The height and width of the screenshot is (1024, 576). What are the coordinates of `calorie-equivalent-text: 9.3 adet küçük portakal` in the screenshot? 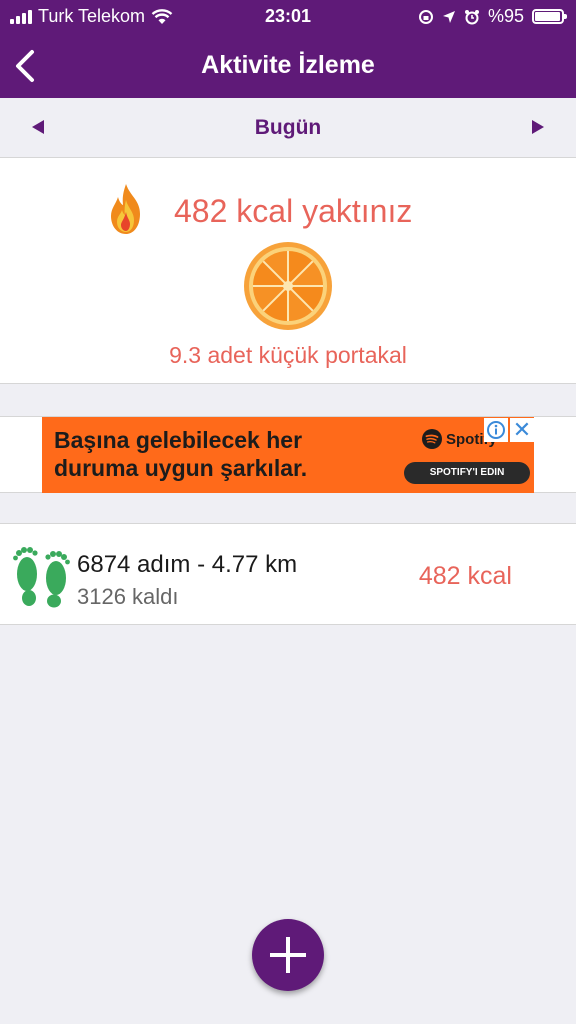 It's located at (288, 355).